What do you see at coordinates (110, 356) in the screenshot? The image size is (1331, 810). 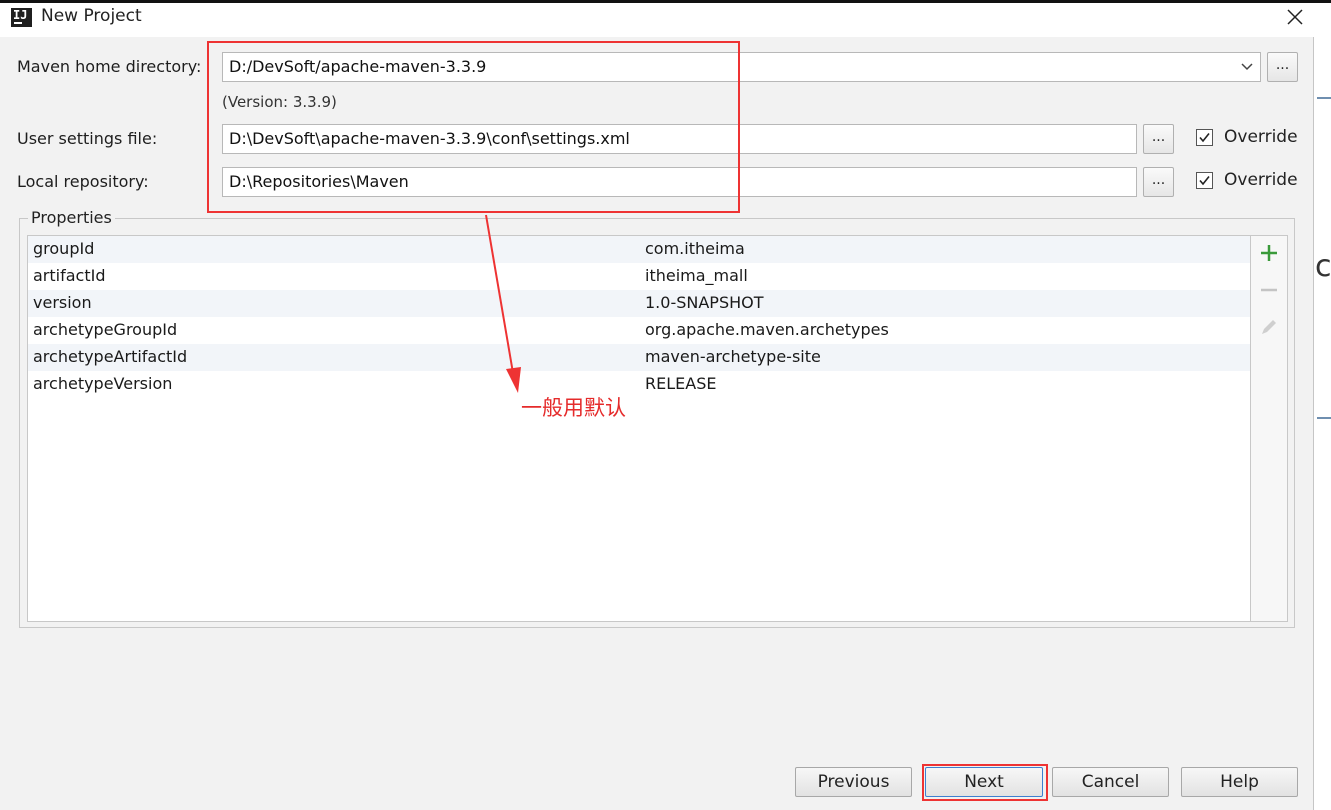 I see `property-key: archetypeArtifactId` at bounding box center [110, 356].